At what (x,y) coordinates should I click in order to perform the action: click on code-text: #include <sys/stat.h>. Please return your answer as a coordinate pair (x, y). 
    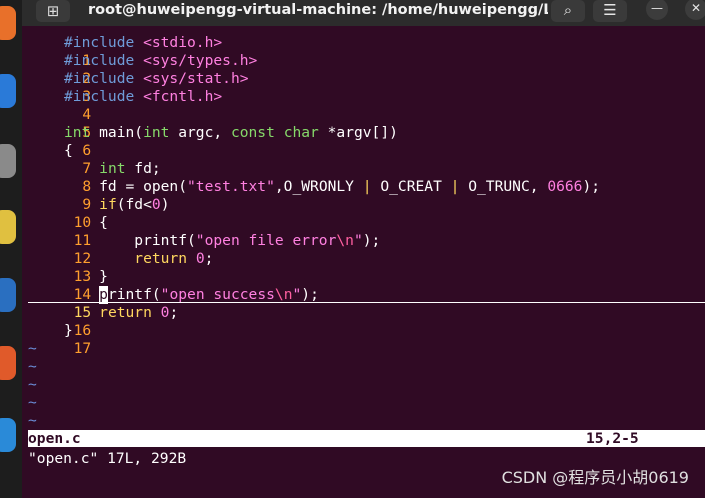
    Looking at the image, I should click on (156, 79).